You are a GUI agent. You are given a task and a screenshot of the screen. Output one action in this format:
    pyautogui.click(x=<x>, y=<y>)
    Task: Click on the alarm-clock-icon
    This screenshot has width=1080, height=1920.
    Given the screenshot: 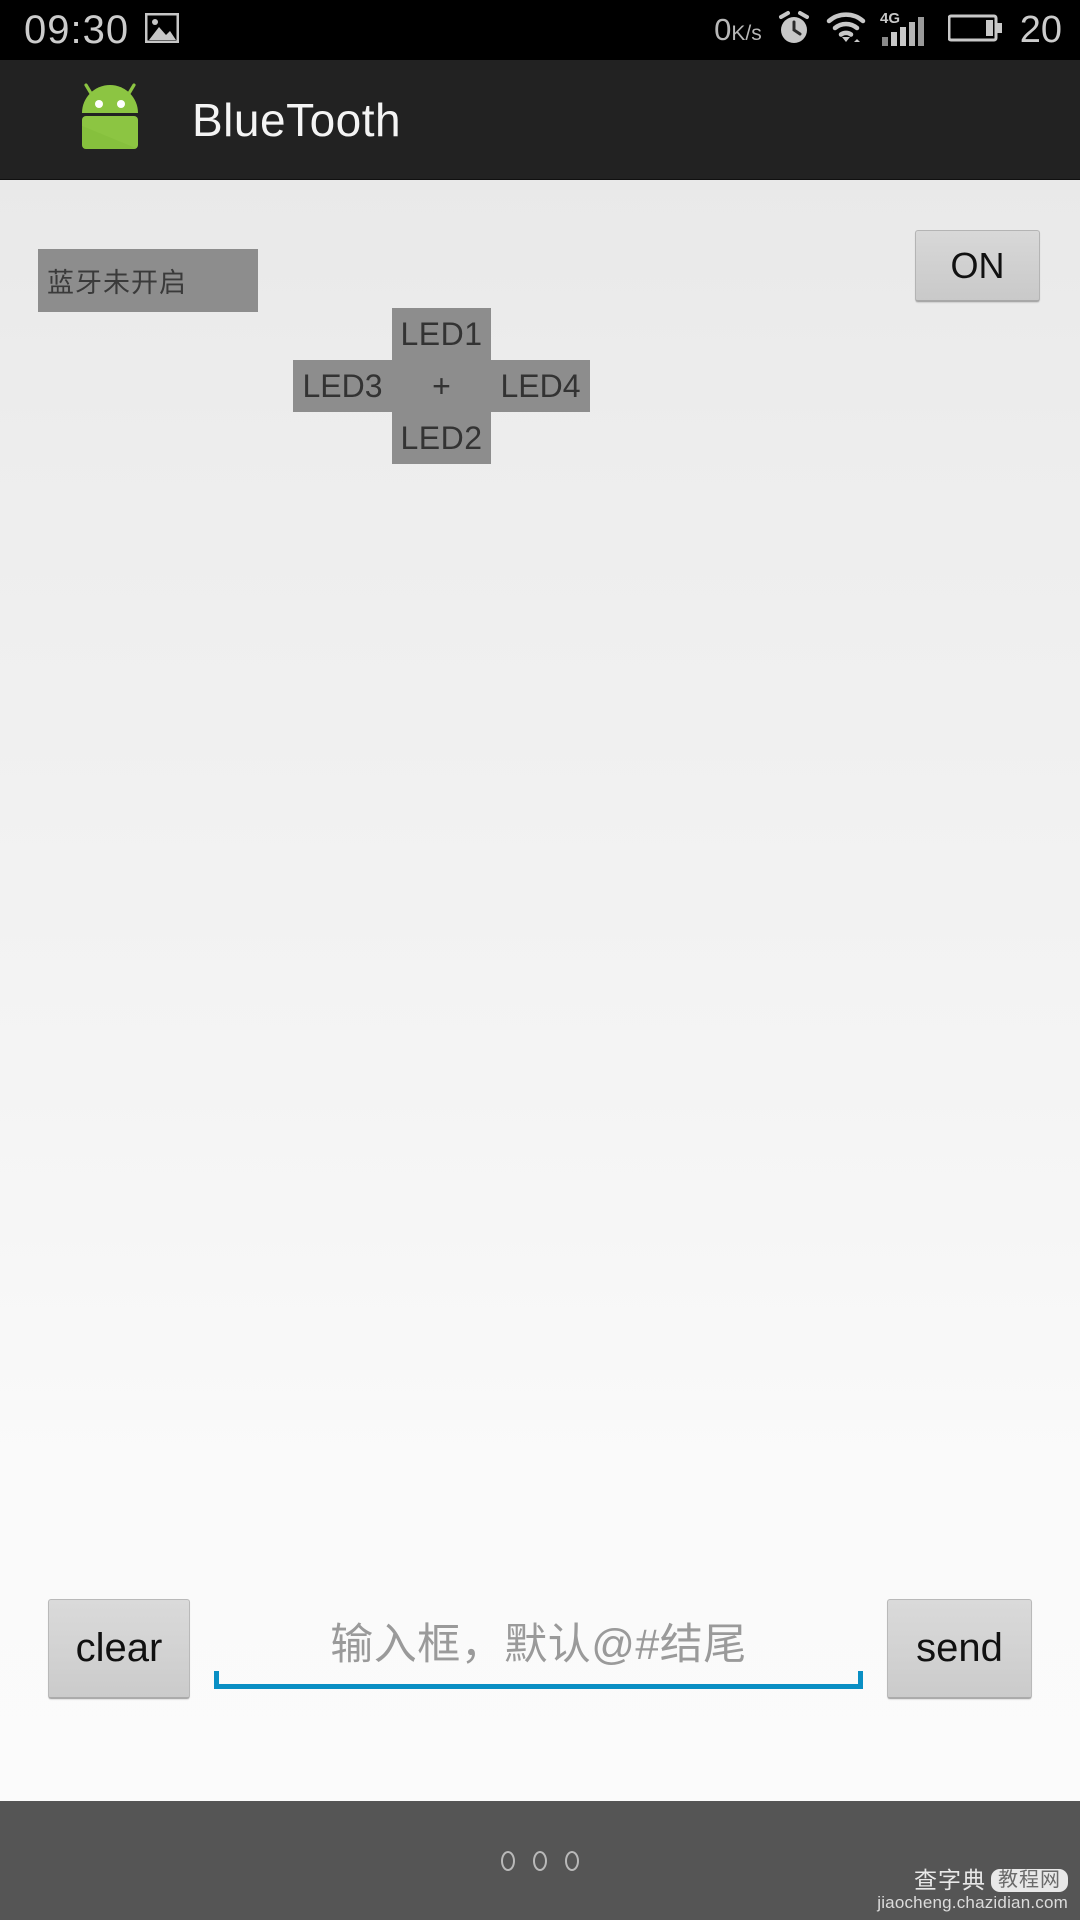 What is the action you would take?
    pyautogui.click(x=794, y=30)
    